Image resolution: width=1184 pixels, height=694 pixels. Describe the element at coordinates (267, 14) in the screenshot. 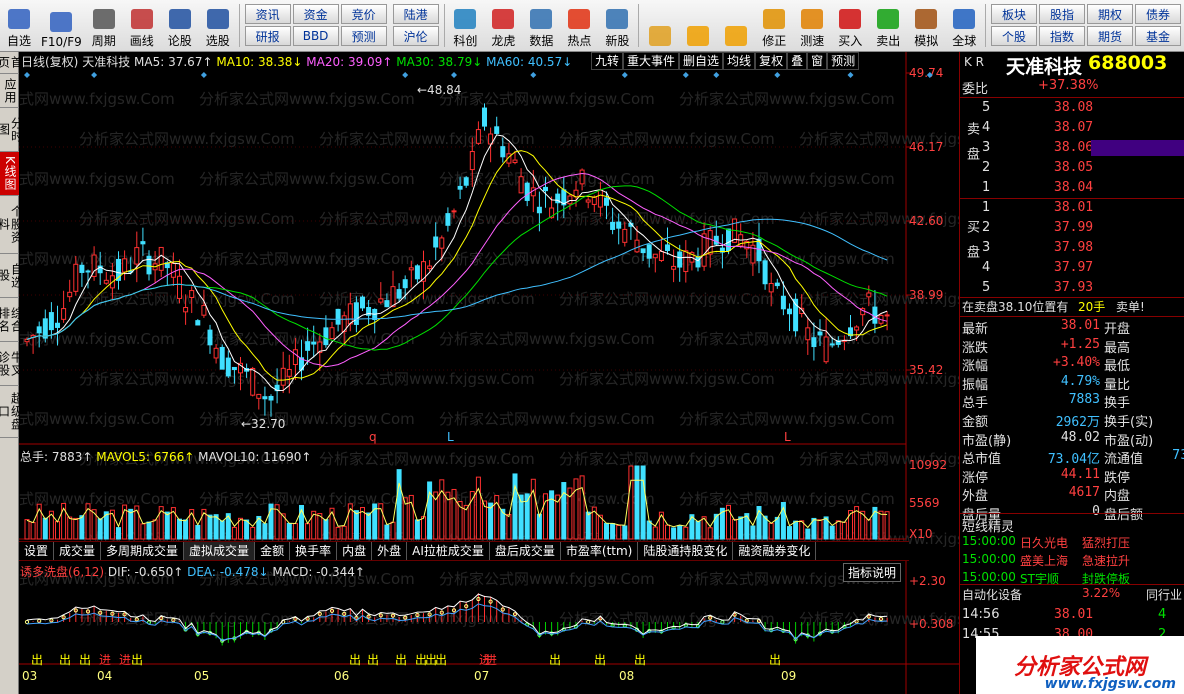

I see `toolbar-button: 资讯` at that location.